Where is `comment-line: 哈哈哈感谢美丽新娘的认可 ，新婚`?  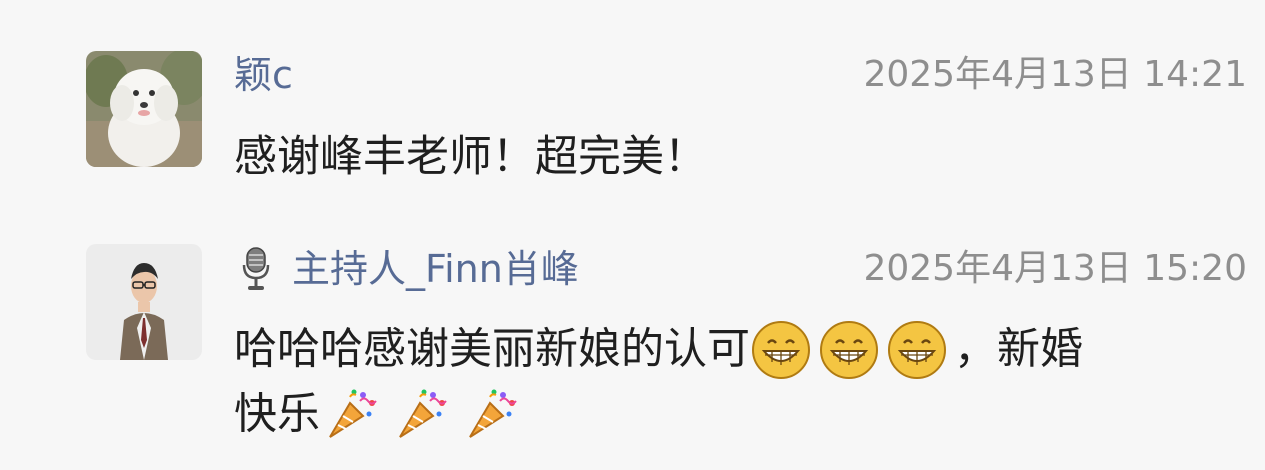
comment-line: 哈哈哈感谢美丽新娘的认可 ，新婚 is located at coordinates (743, 348).